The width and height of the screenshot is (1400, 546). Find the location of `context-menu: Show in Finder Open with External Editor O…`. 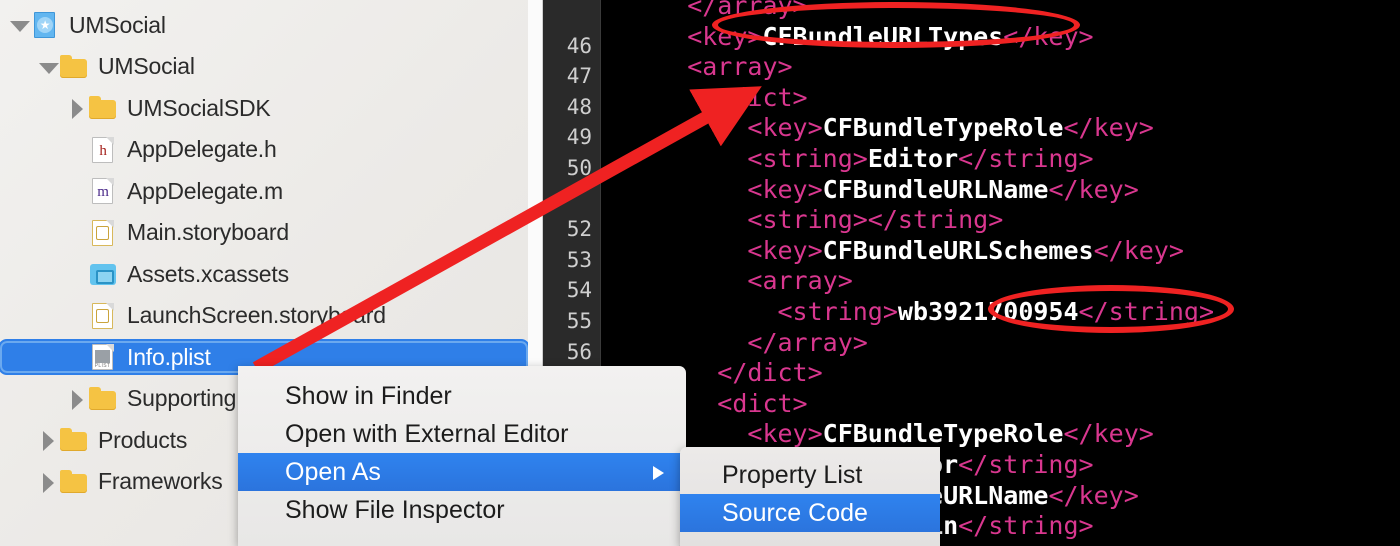

context-menu: Show in Finder Open with External Editor O… is located at coordinates (462, 456).